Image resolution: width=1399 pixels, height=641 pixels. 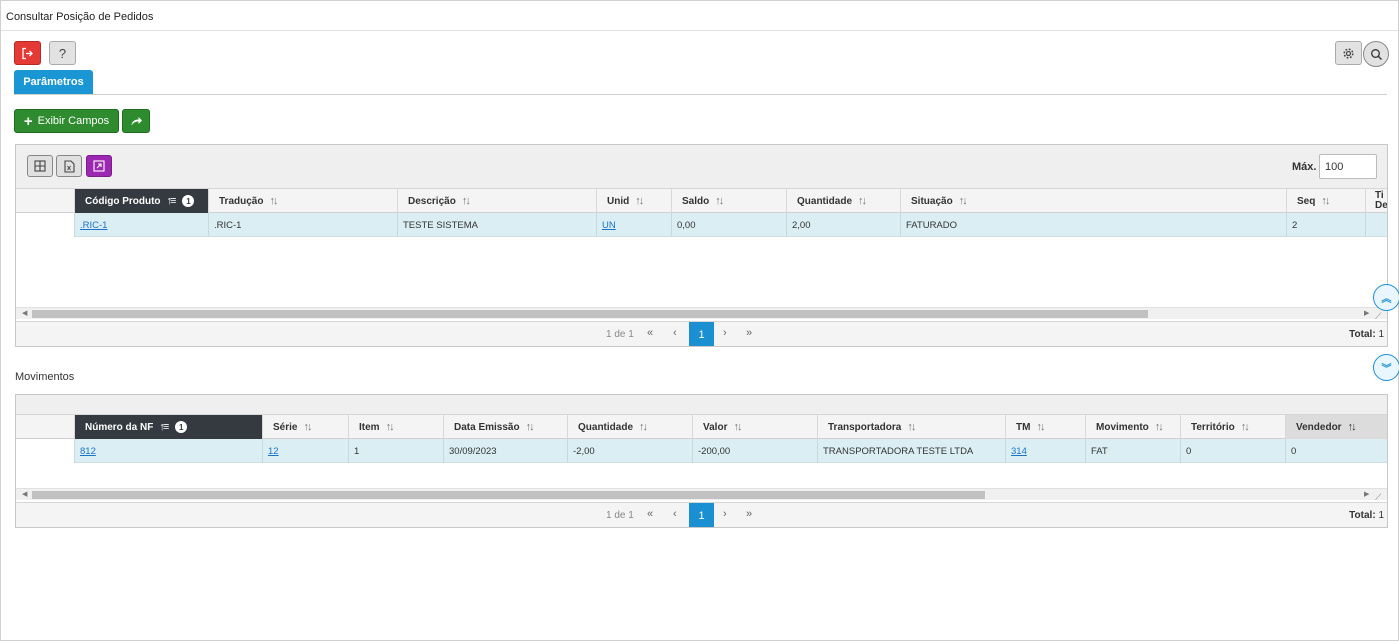 I want to click on cell-descricao: TESTE SISTEMA, so click(x=497, y=225).